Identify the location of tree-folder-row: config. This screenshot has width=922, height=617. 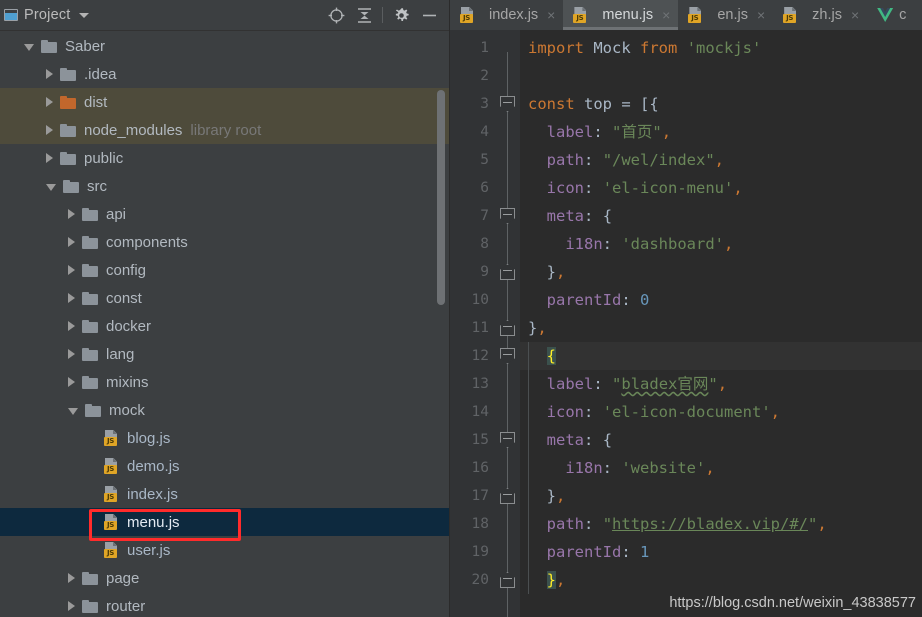
(224, 270).